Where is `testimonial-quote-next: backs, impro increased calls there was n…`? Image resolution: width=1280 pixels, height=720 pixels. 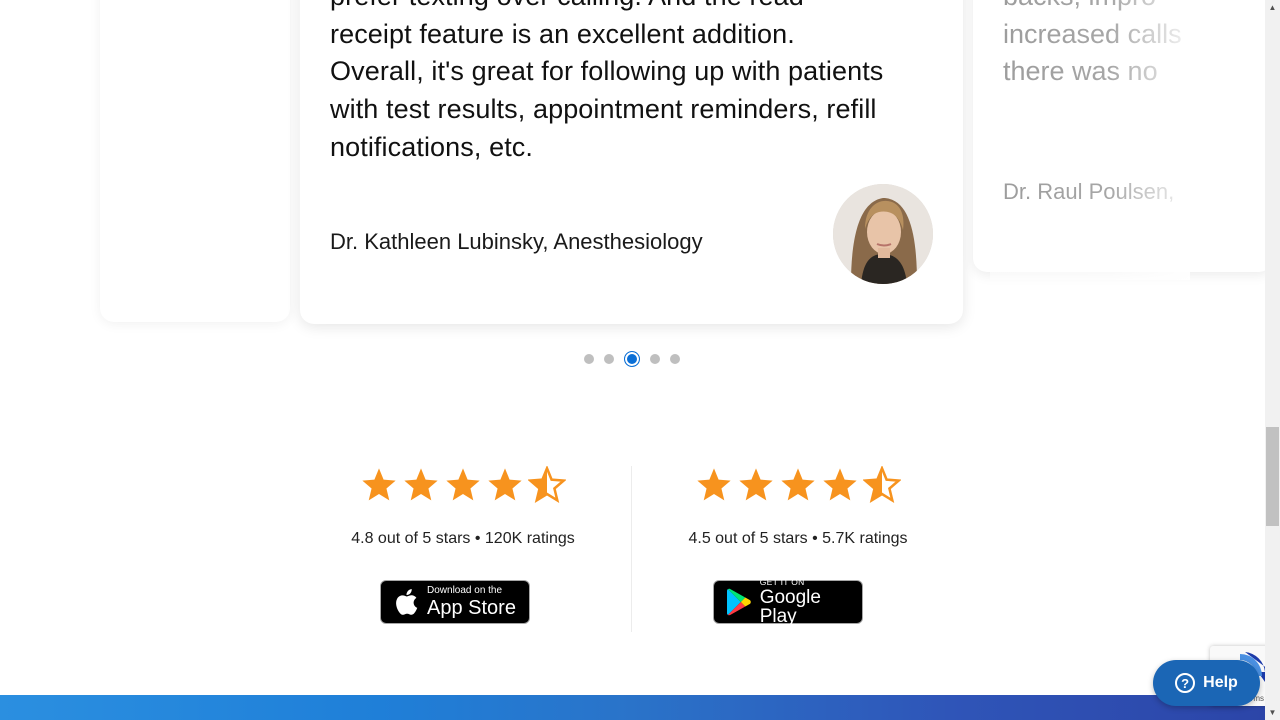 testimonial-quote-next: backs, impro increased calls there was n… is located at coordinates (1094, 45).